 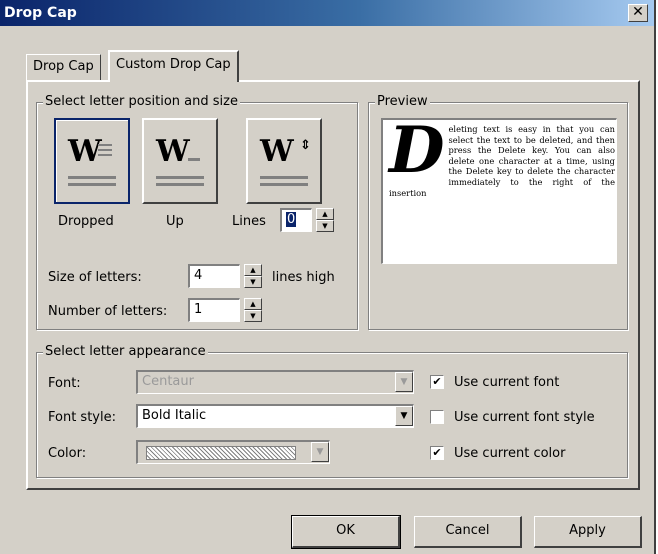 What do you see at coordinates (105, 152) in the screenshot?
I see `dropped-lines-icon` at bounding box center [105, 152].